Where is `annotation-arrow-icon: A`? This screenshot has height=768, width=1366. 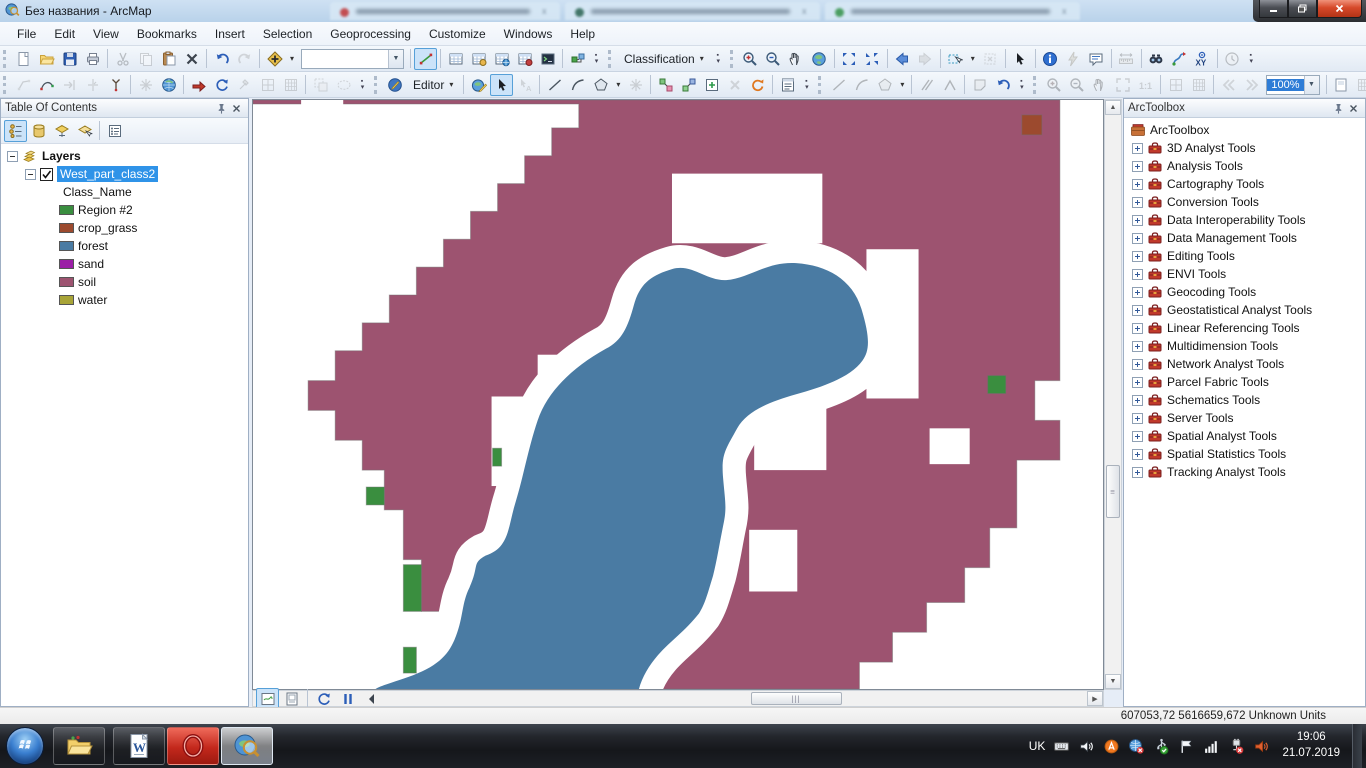
annotation-arrow-icon: A is located at coordinates (524, 85).